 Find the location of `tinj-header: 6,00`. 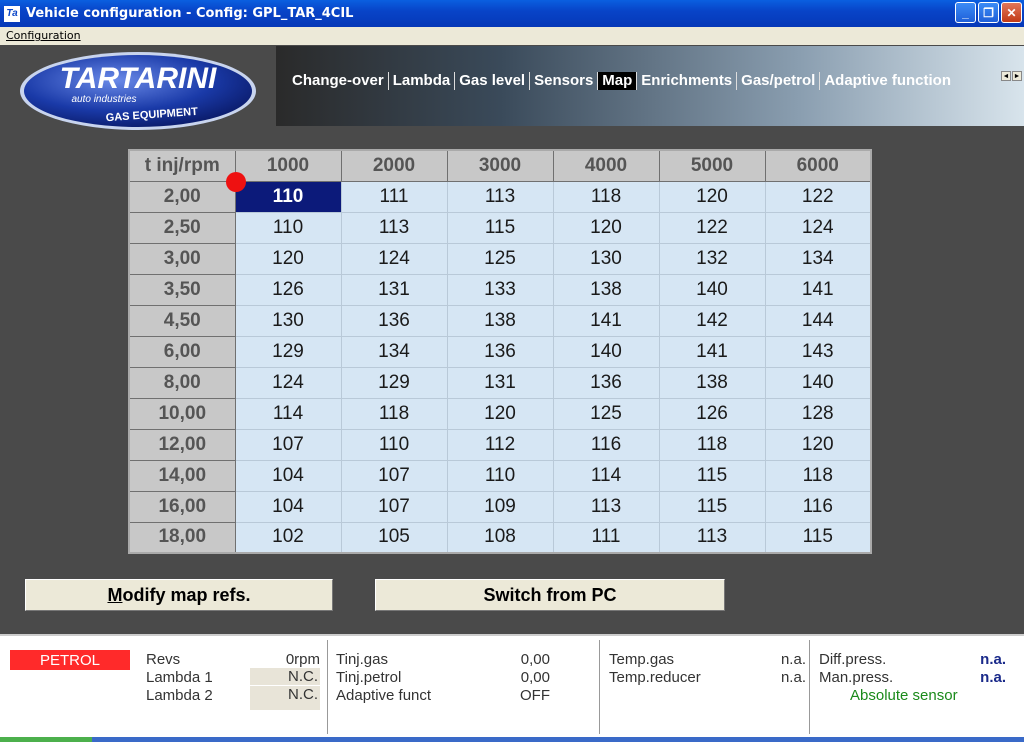

tinj-header: 6,00 is located at coordinates (182, 351).